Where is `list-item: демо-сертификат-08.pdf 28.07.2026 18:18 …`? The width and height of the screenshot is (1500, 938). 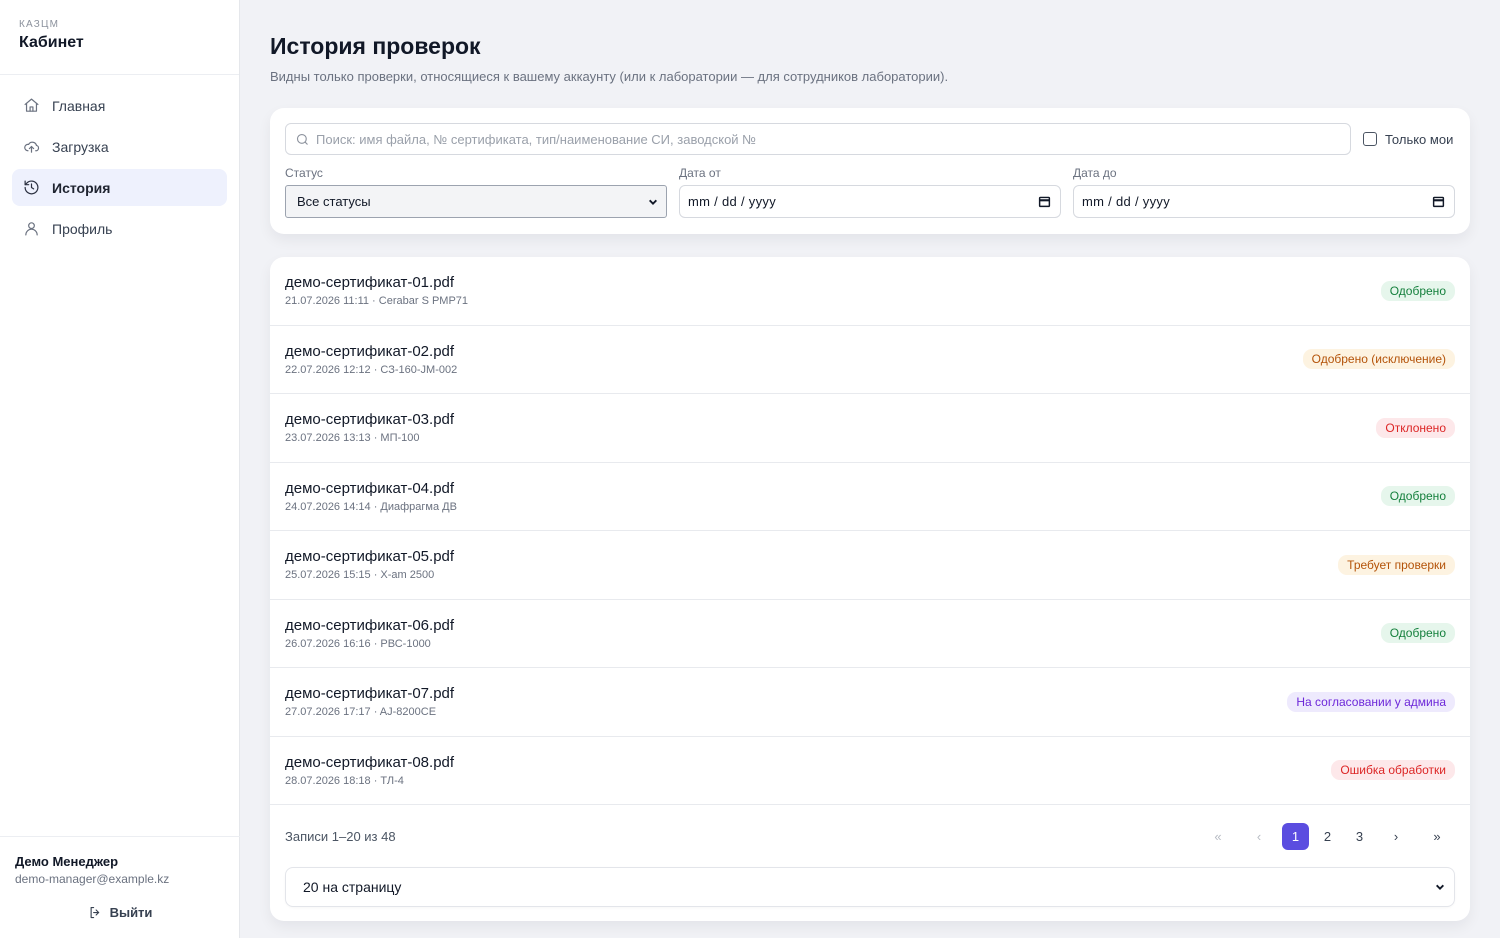
list-item: демо-сертификат-08.pdf 28.07.2026 18:18 … is located at coordinates (870, 771).